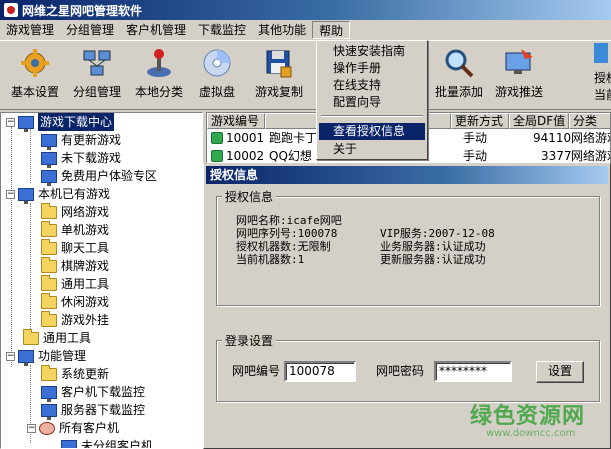 The image size is (611, 449). What do you see at coordinates (81, 158) in the screenshot?
I see `tree-node-not-downloaded: 未下载游戏` at bounding box center [81, 158].